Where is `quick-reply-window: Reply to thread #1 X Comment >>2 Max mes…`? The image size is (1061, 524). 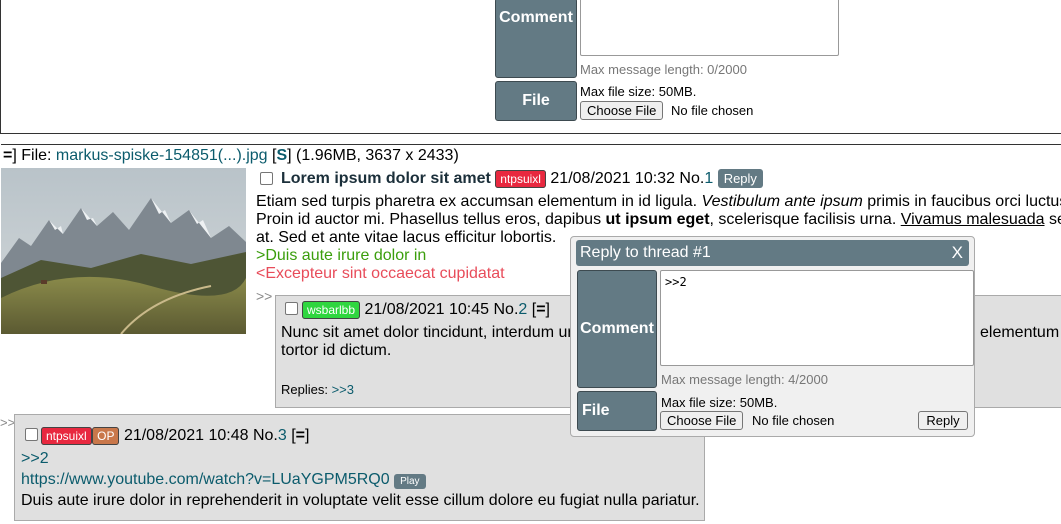
quick-reply-window: Reply to thread #1 X Comment >>2 Max mes… is located at coordinates (772, 336).